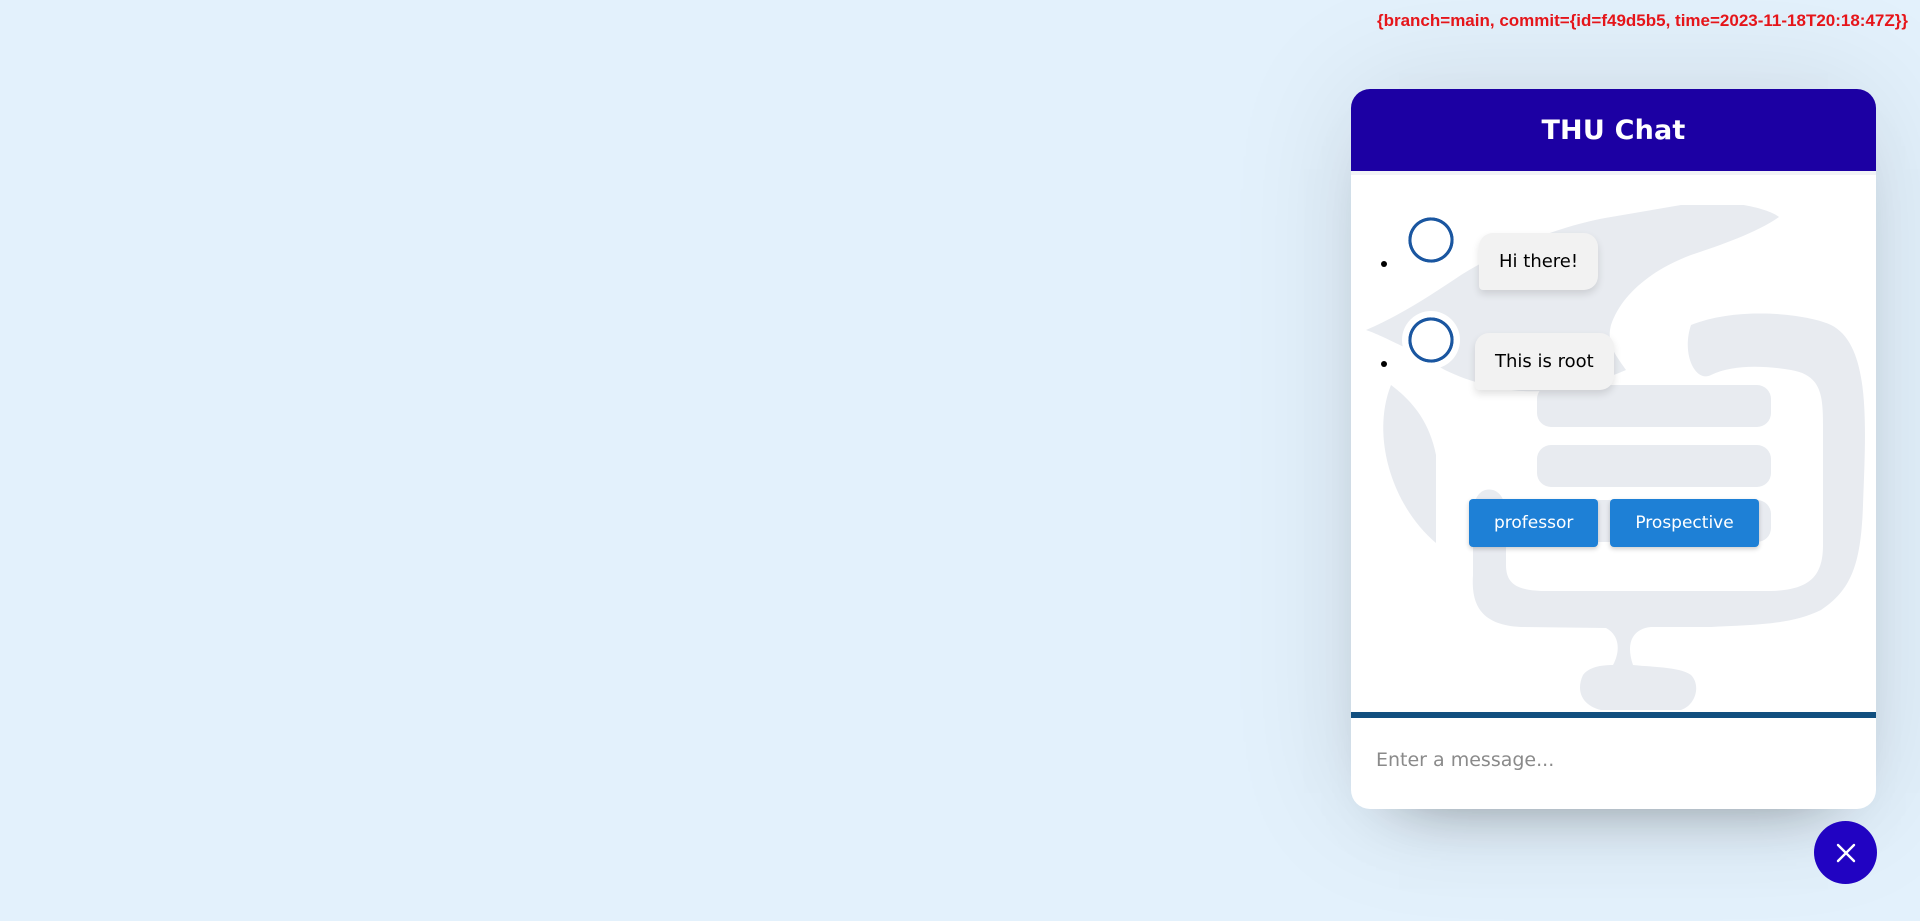 Image resolution: width=1920 pixels, height=921 pixels. I want to click on option-button-professor: professor, so click(1534, 523).